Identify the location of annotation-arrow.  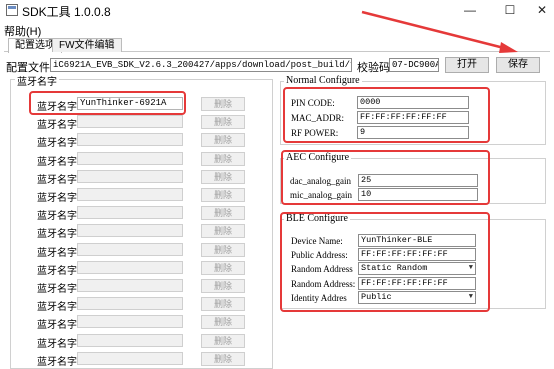
(439, 31).